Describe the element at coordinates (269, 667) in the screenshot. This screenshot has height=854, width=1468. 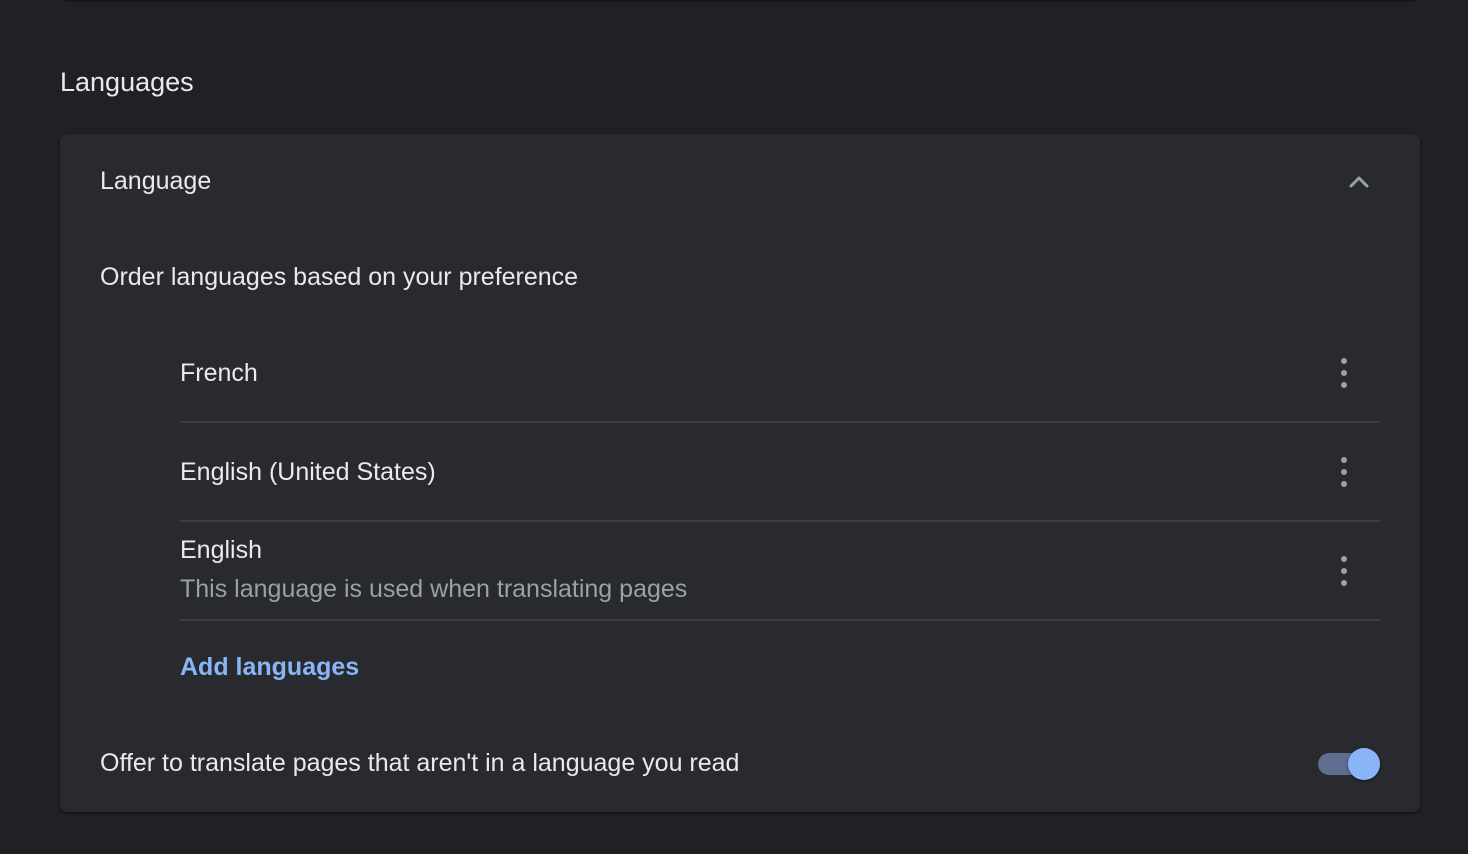
I see `add-languages-button: Add languages` at that location.